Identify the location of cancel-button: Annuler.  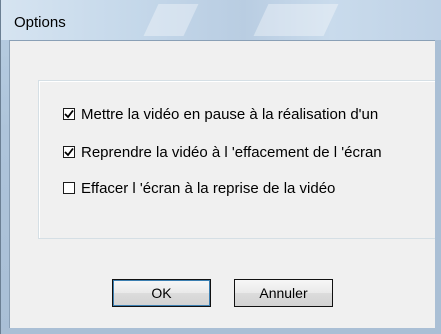
(283, 293).